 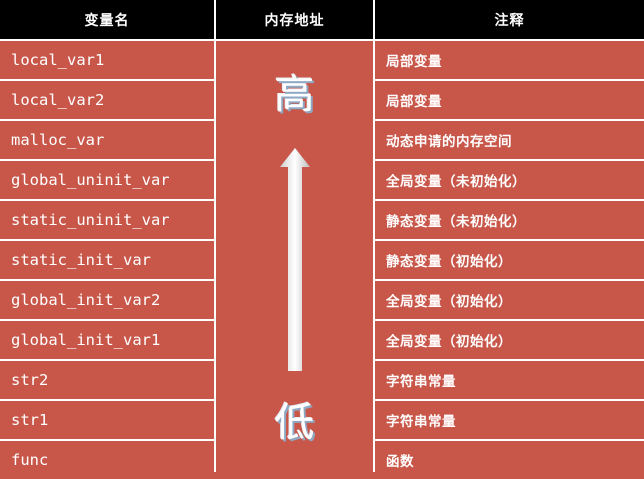 What do you see at coordinates (107, 380) in the screenshot?
I see `variable-name-cell: str2` at bounding box center [107, 380].